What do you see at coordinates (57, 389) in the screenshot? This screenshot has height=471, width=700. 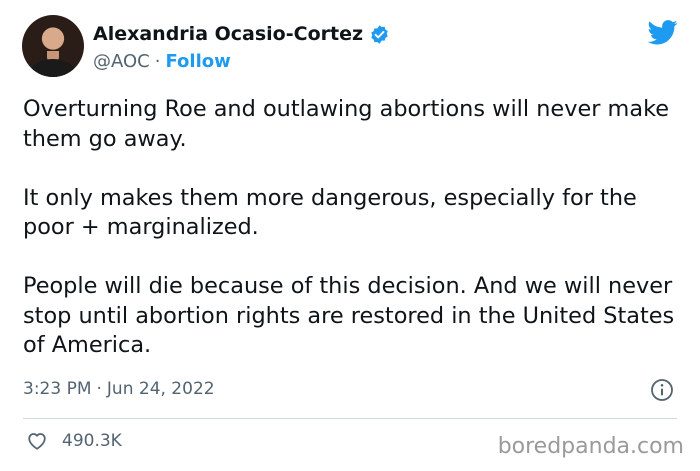 I see `tweet-time: 3:23 PM` at bounding box center [57, 389].